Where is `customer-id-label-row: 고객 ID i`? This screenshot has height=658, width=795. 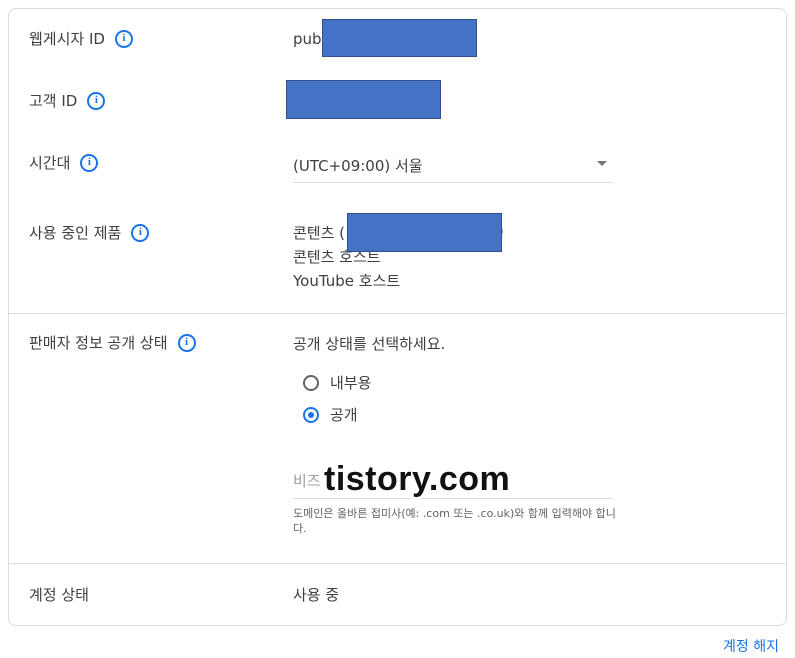
customer-id-label-row: 고객 ID i is located at coordinates (67, 100).